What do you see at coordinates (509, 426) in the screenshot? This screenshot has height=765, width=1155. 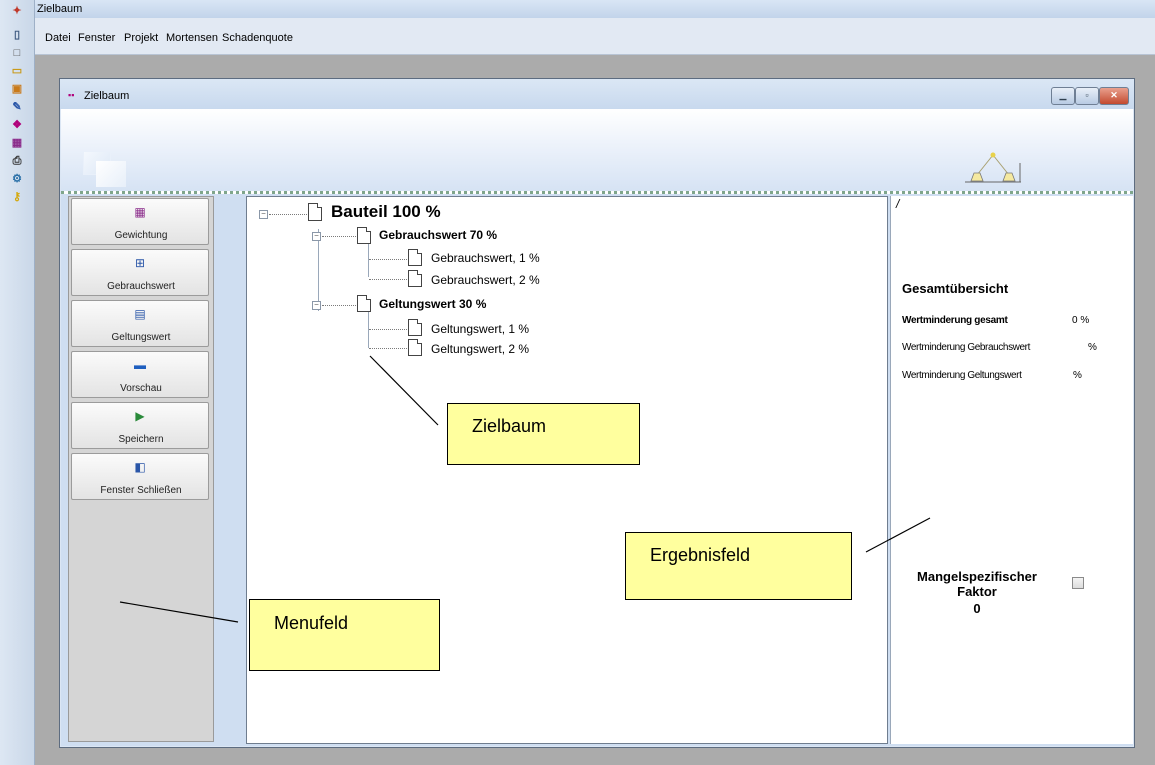 I see `annotation-zielbaum-label: Zielbaum` at bounding box center [509, 426].